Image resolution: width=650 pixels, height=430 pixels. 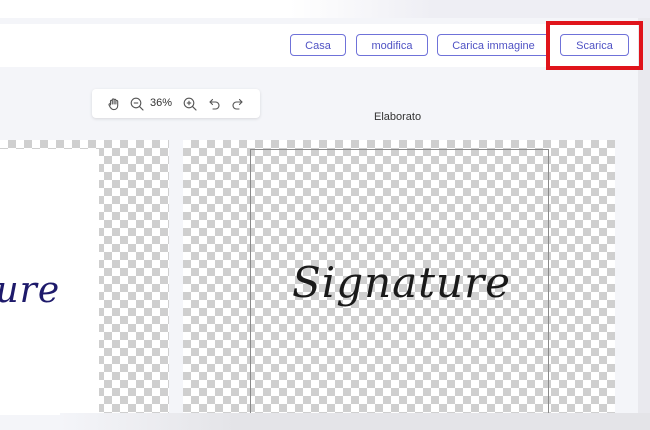 I want to click on upload-image-button: Carica immagine, so click(x=493, y=45).